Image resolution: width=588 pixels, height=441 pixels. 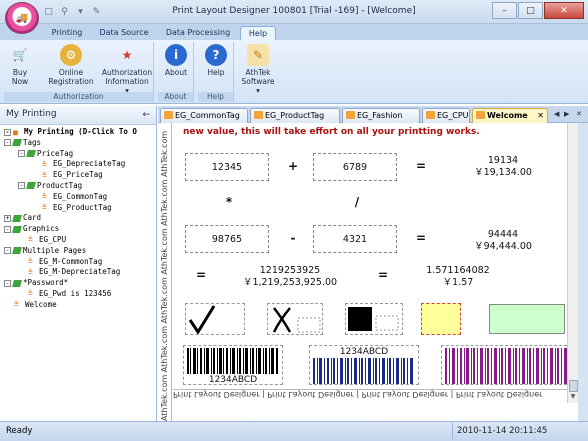 What do you see at coordinates (290, 270) in the screenshot?
I see `product-result: 1219253925` at bounding box center [290, 270].